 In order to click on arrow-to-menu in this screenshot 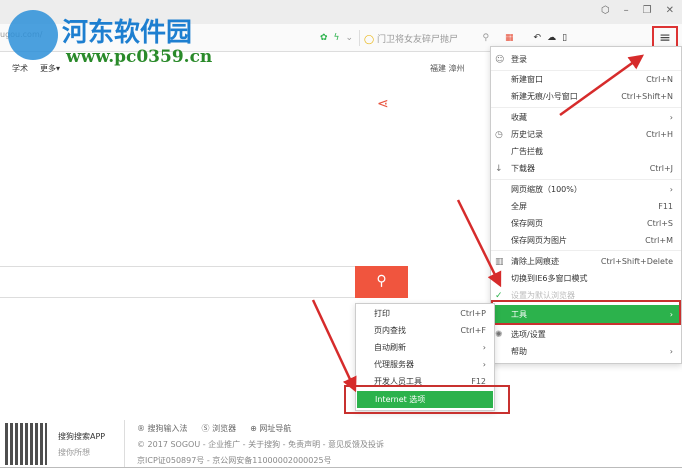, I will do `click(602, 85)`.